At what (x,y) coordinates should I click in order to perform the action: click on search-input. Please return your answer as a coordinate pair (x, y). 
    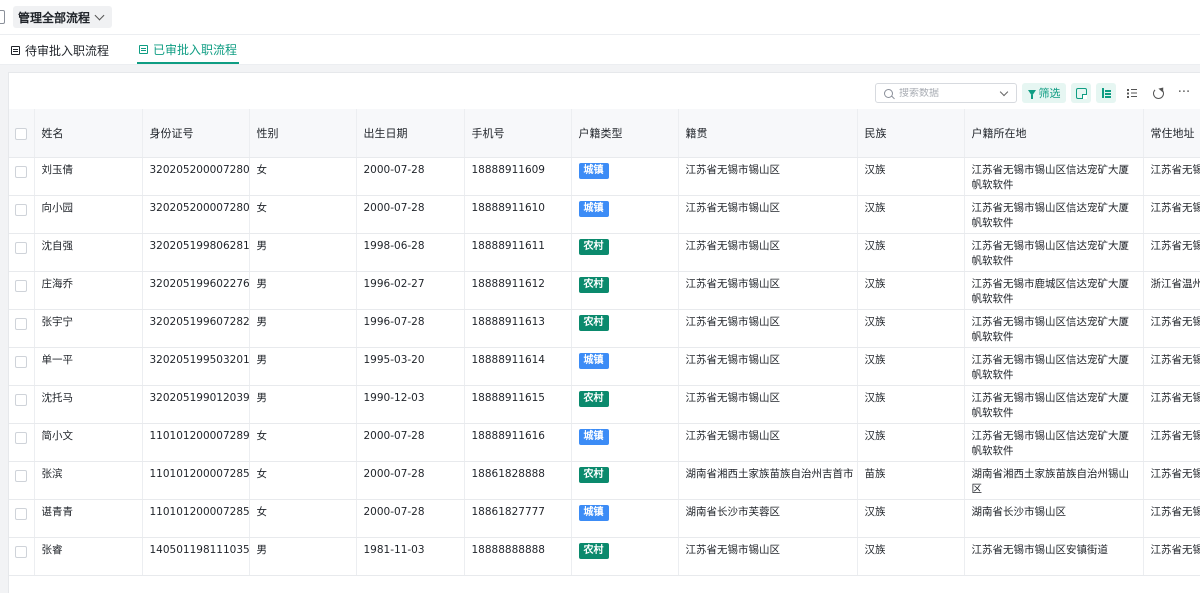
    Looking at the image, I should click on (949, 93).